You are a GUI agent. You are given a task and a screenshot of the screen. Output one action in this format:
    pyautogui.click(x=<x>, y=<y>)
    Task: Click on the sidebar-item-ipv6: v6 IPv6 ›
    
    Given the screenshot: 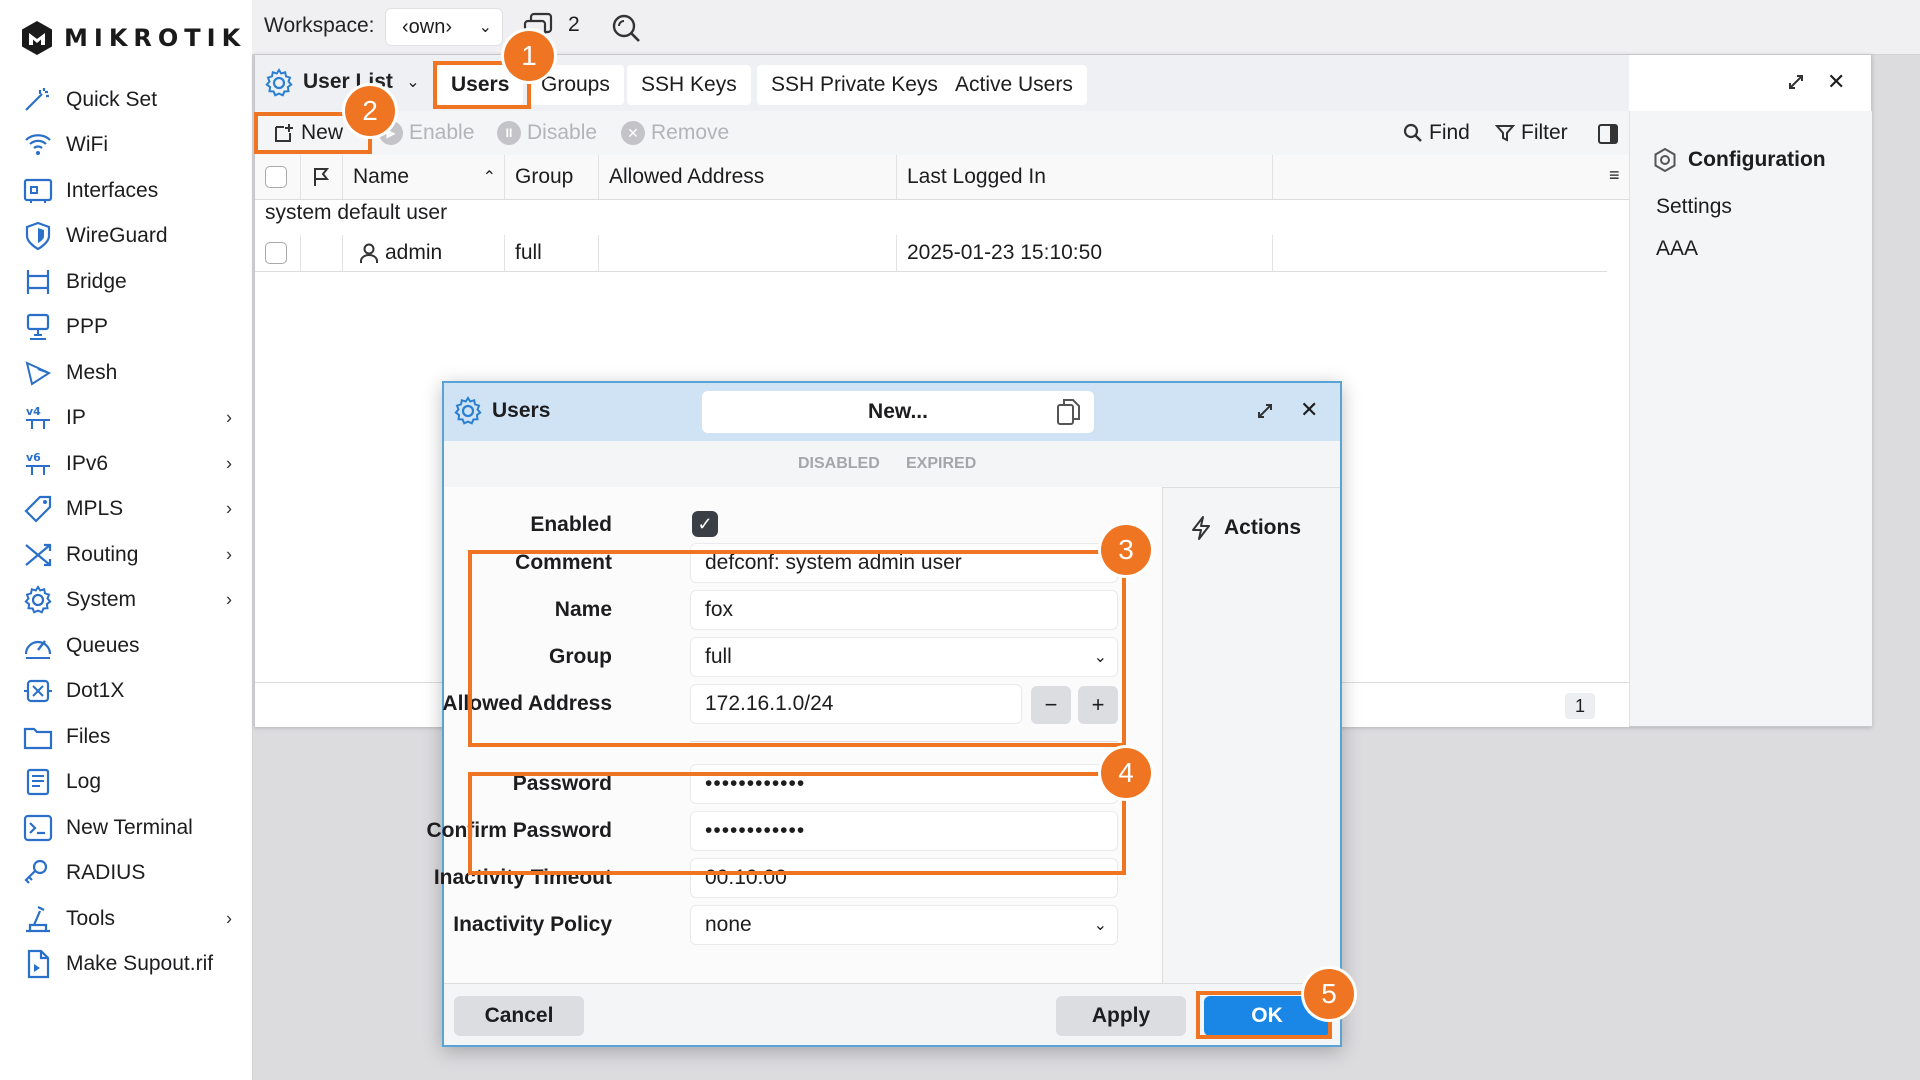 What is the action you would take?
    pyautogui.click(x=126, y=464)
    